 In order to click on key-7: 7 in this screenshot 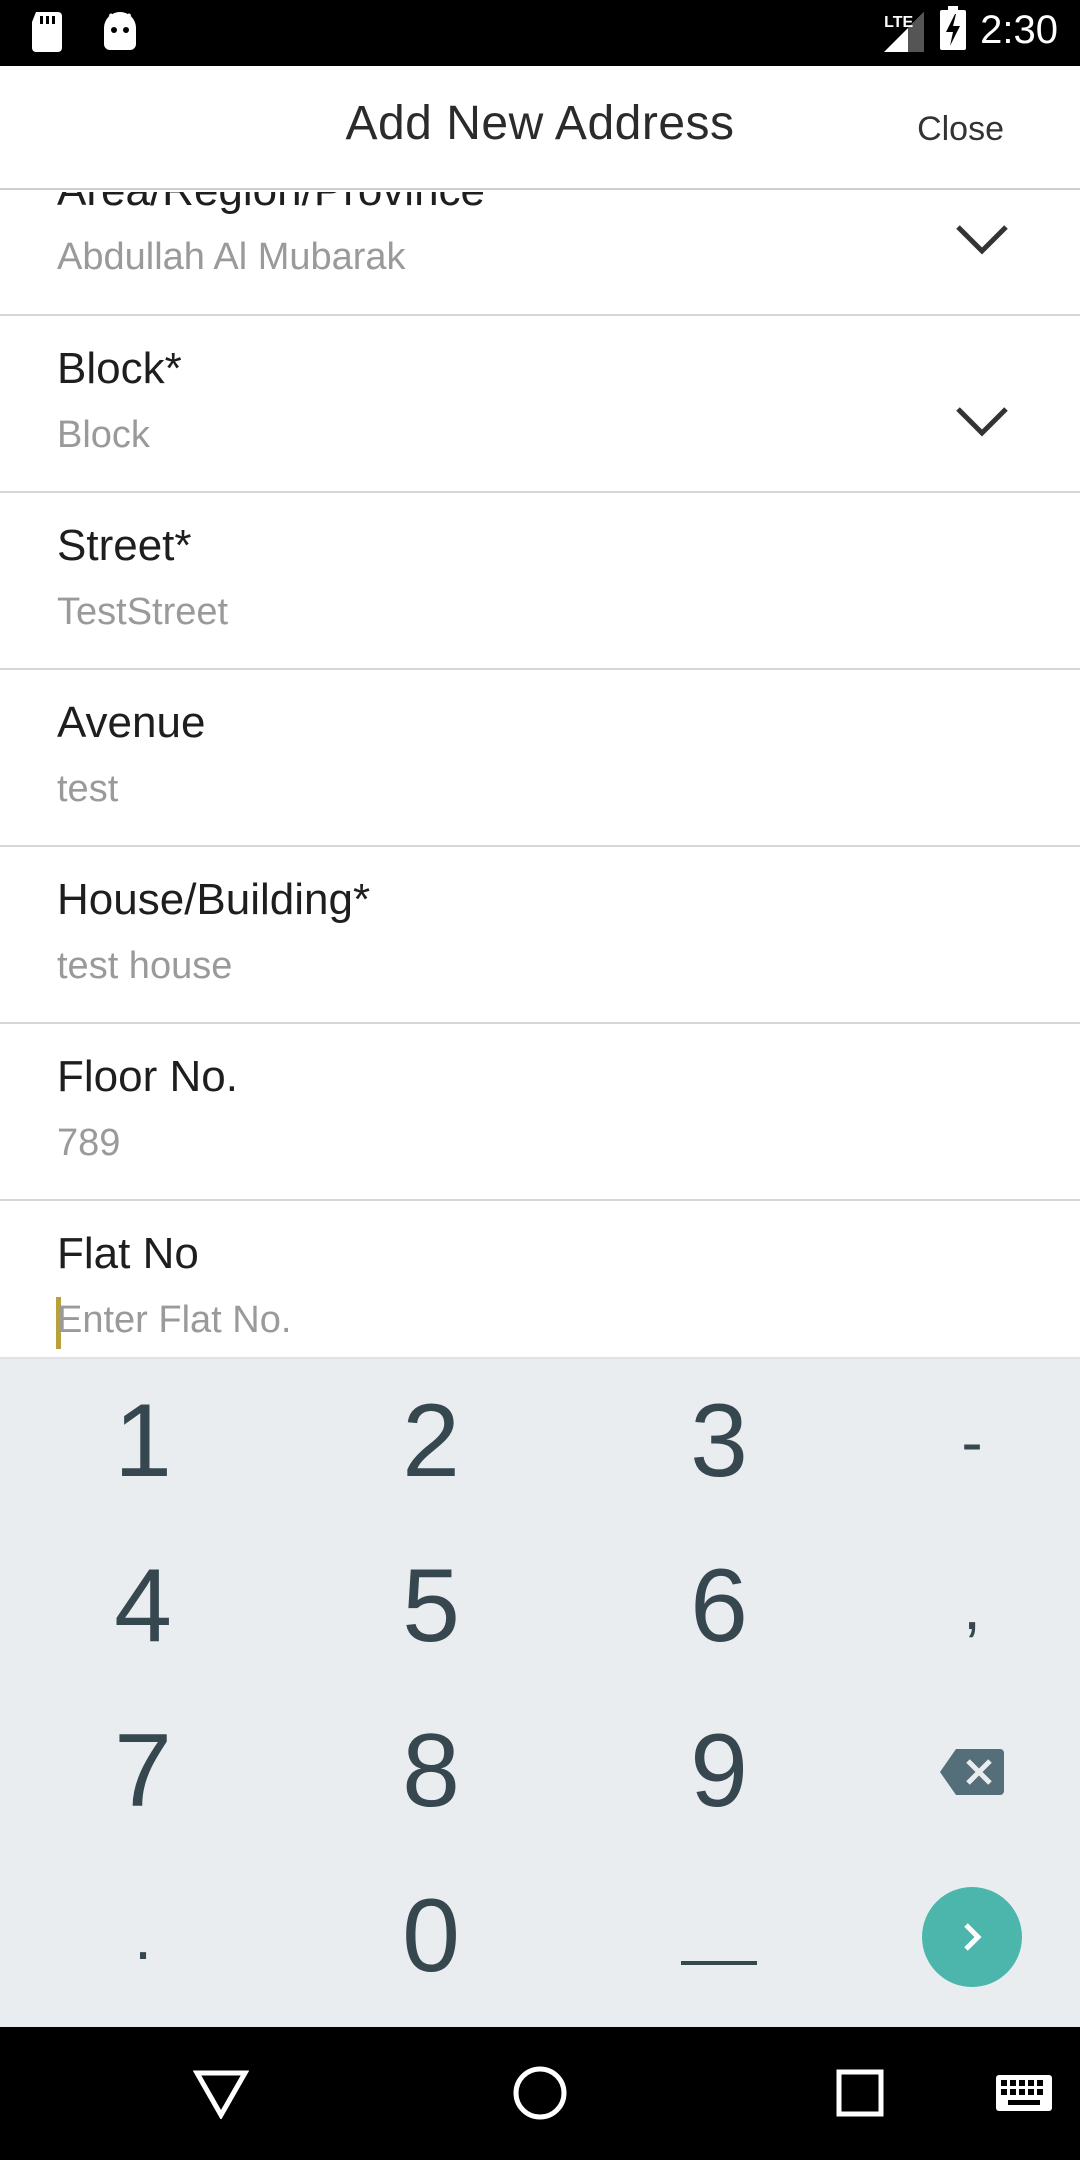, I will do `click(143, 1771)`.